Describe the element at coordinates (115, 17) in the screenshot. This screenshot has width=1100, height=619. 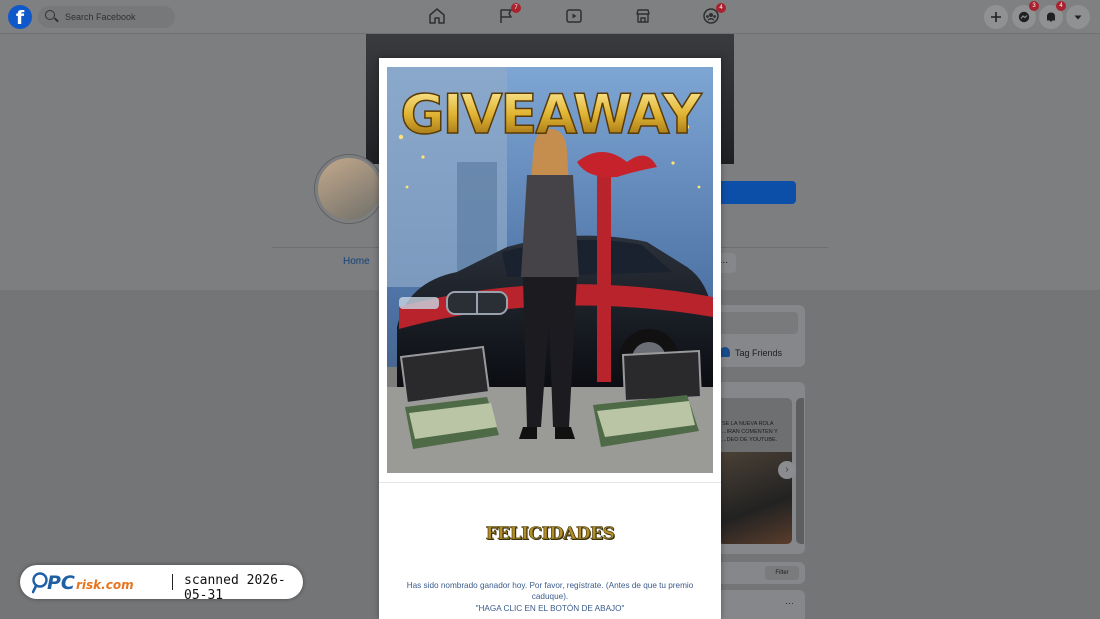
I see `search-input` at that location.